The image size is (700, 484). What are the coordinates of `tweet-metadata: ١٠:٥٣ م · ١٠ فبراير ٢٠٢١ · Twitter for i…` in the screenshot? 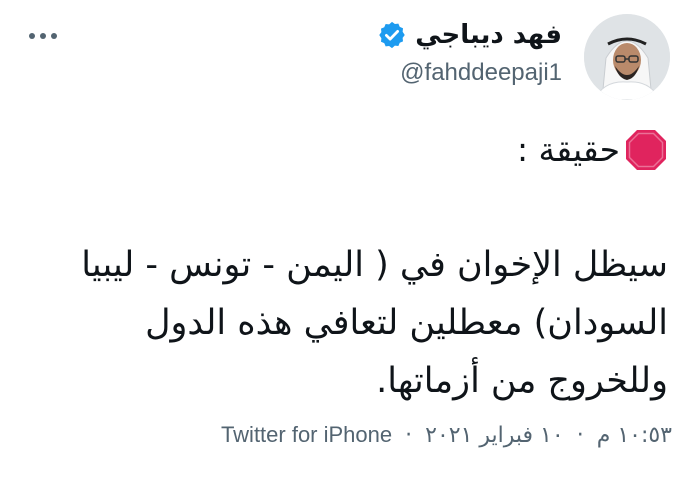 It's located at (446, 435).